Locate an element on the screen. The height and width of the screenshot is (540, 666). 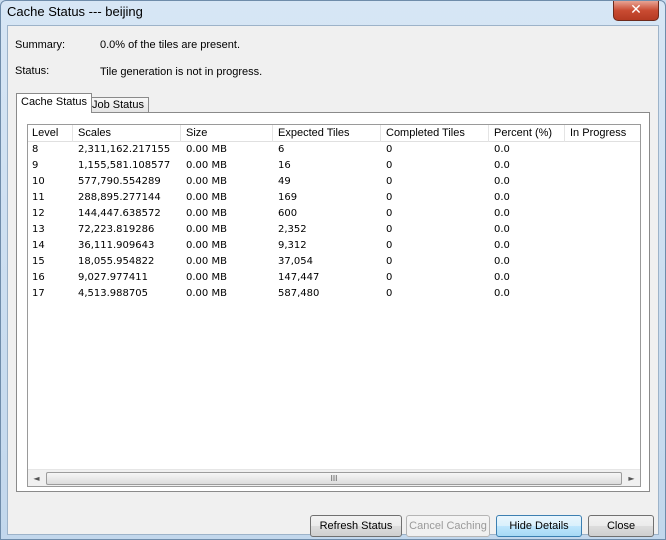
close-button: Close is located at coordinates (621, 526).